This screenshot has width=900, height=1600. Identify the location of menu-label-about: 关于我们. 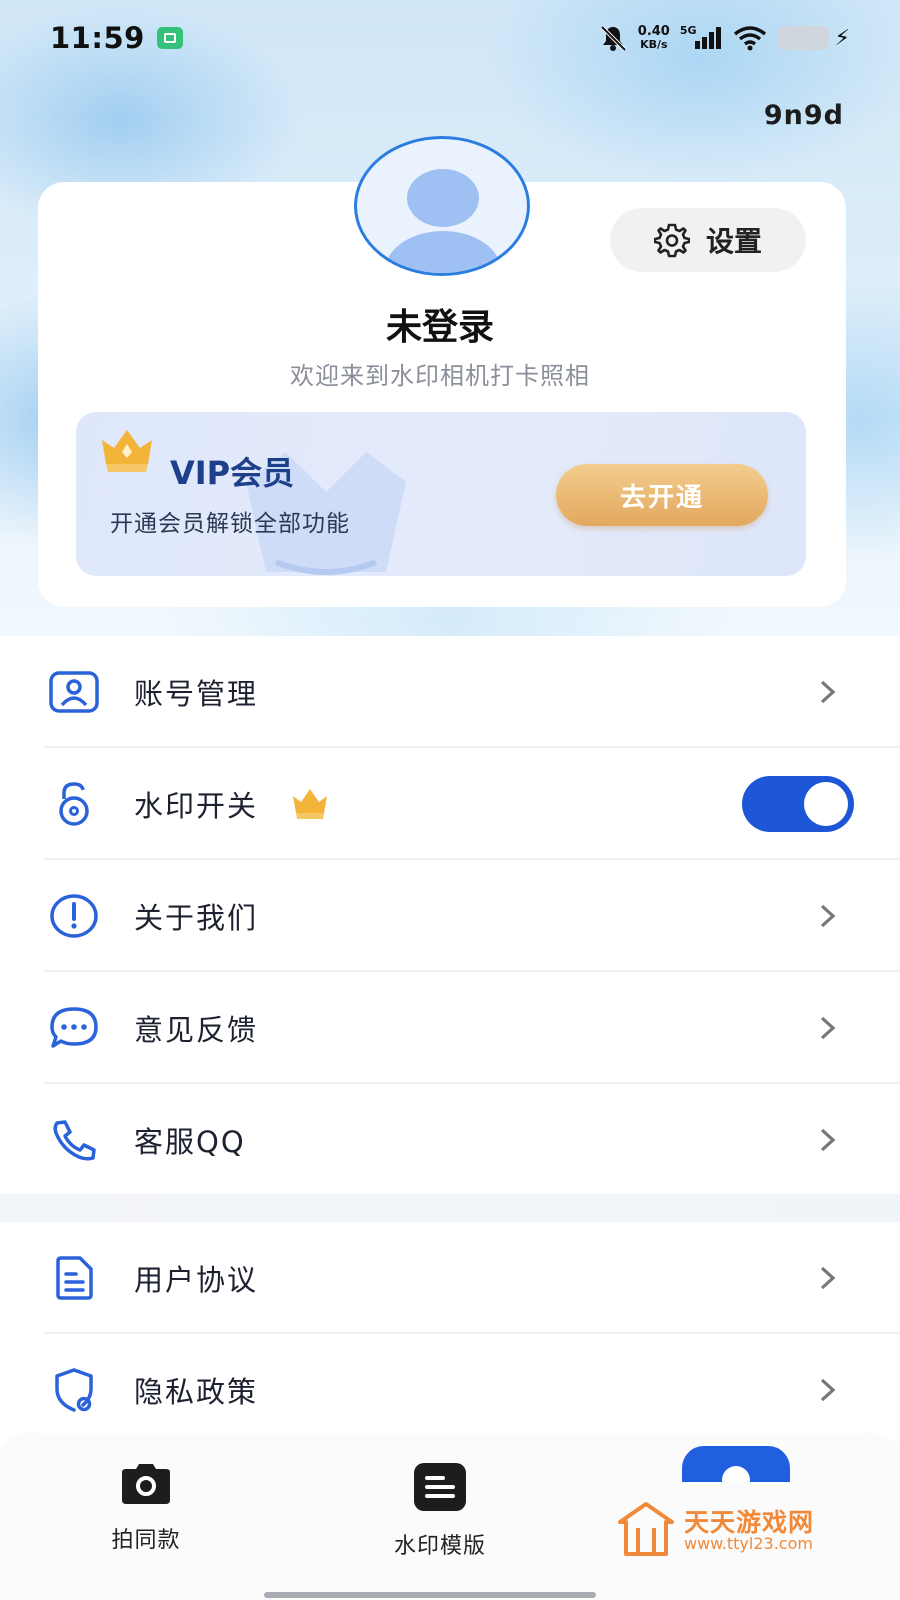
(196, 918).